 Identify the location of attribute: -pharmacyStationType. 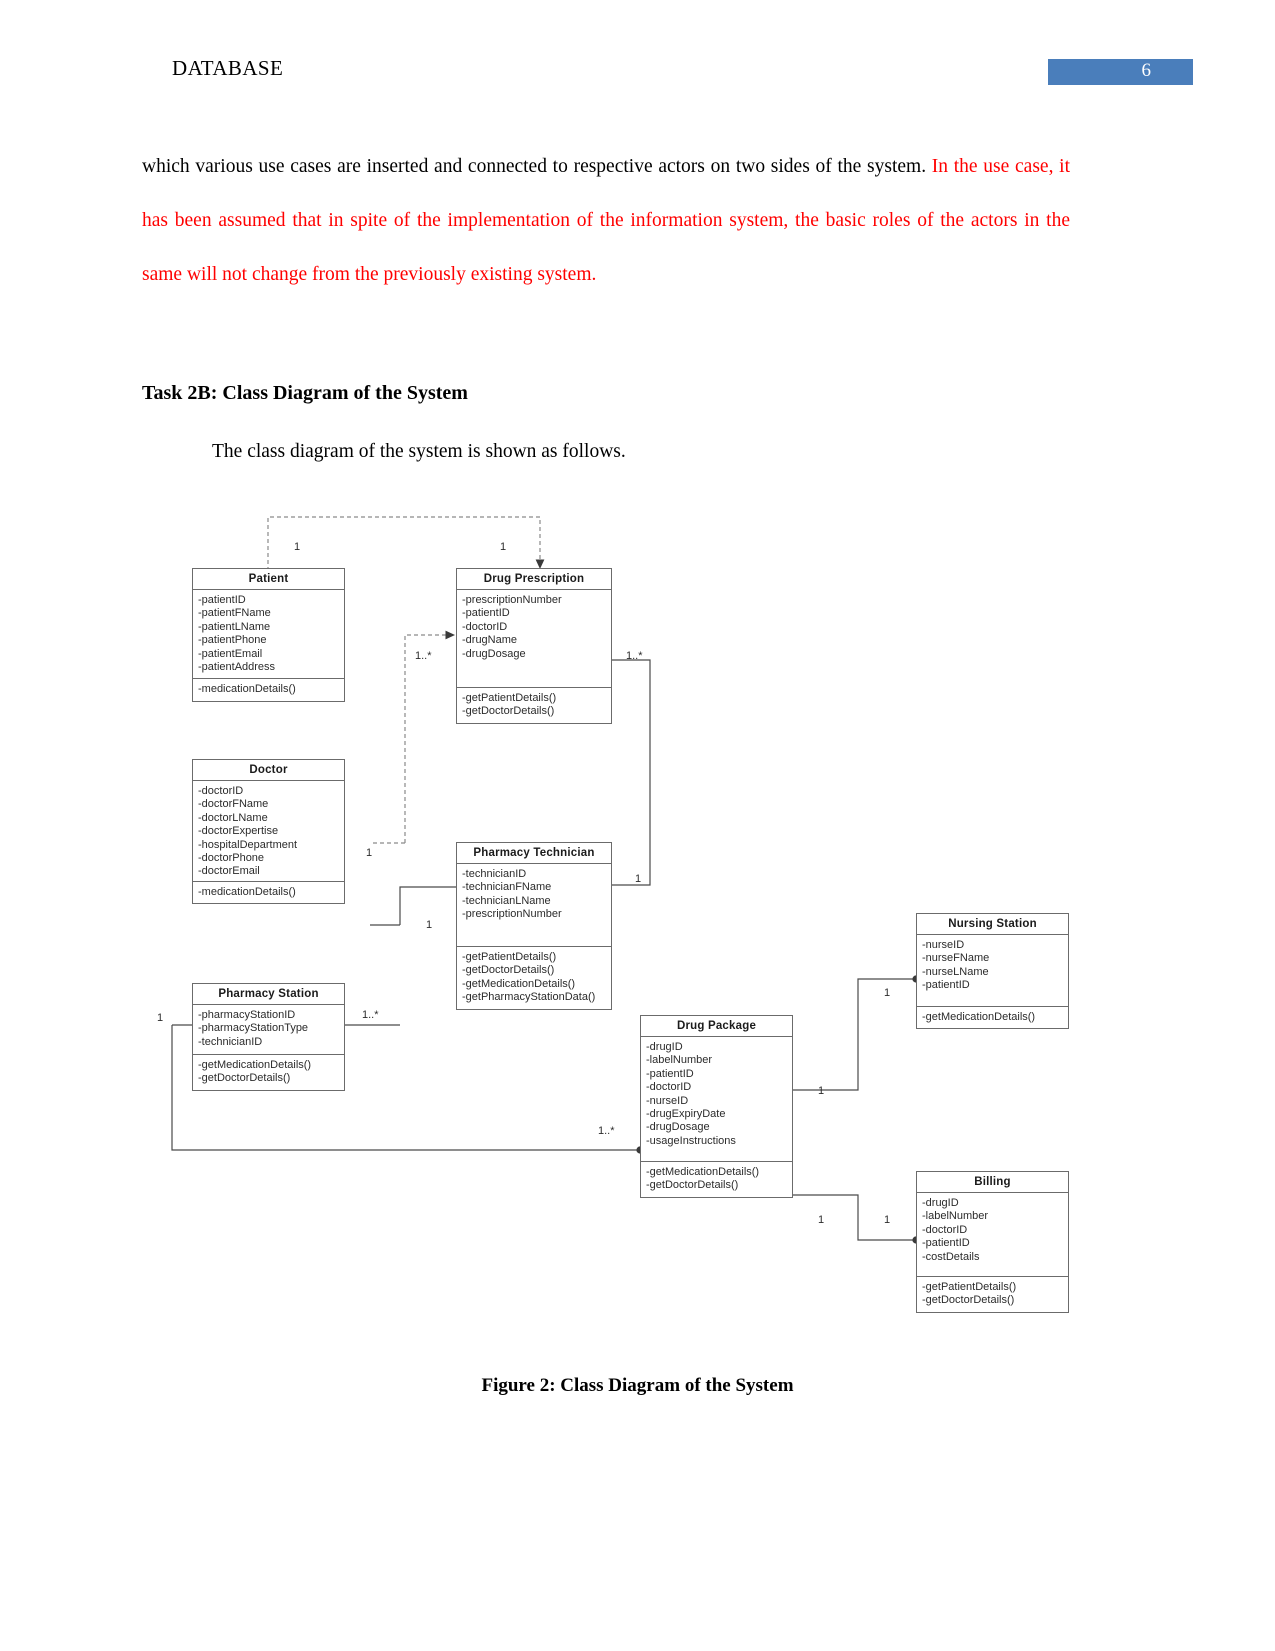
(253, 1028).